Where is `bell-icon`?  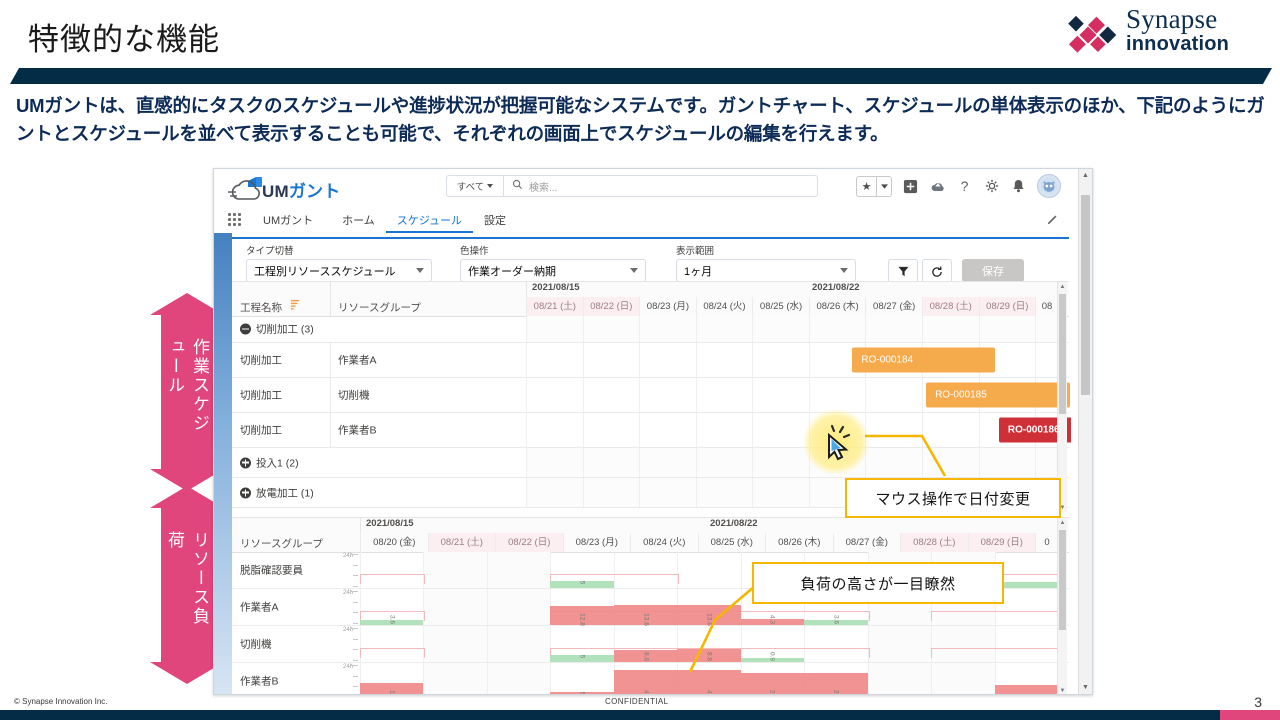 bell-icon is located at coordinates (1018, 186).